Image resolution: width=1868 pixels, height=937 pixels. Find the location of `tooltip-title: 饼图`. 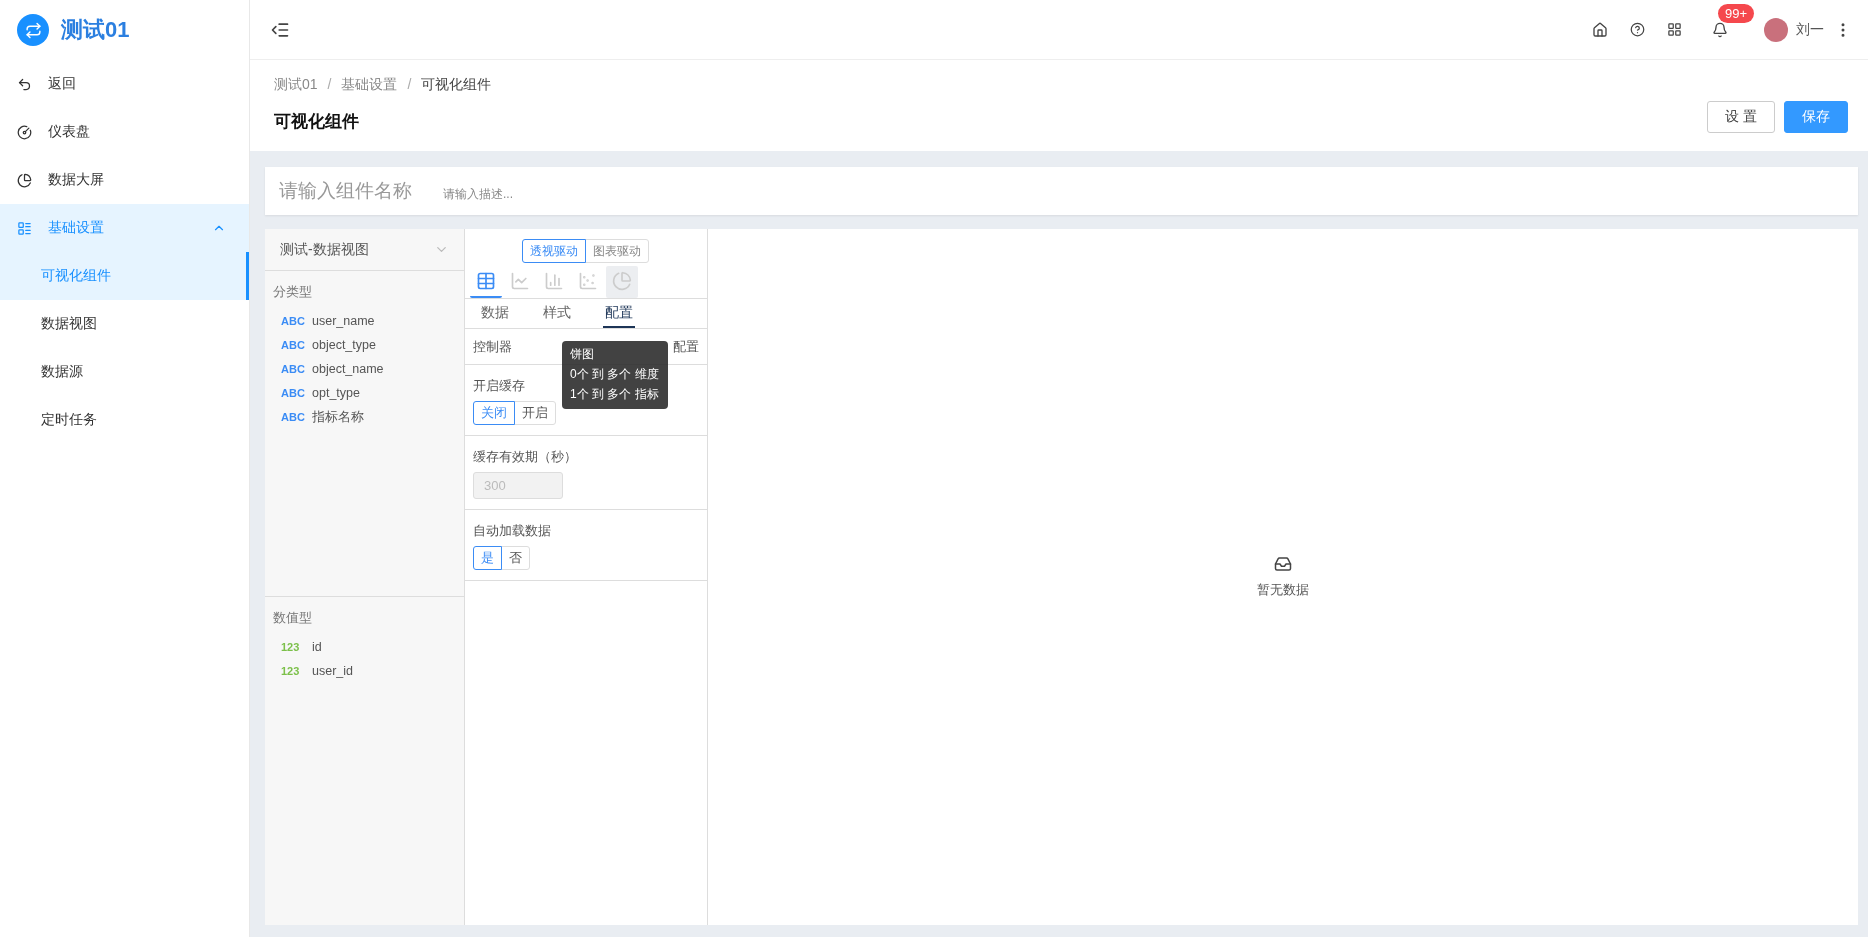

tooltip-title: 饼图 is located at coordinates (582, 354).